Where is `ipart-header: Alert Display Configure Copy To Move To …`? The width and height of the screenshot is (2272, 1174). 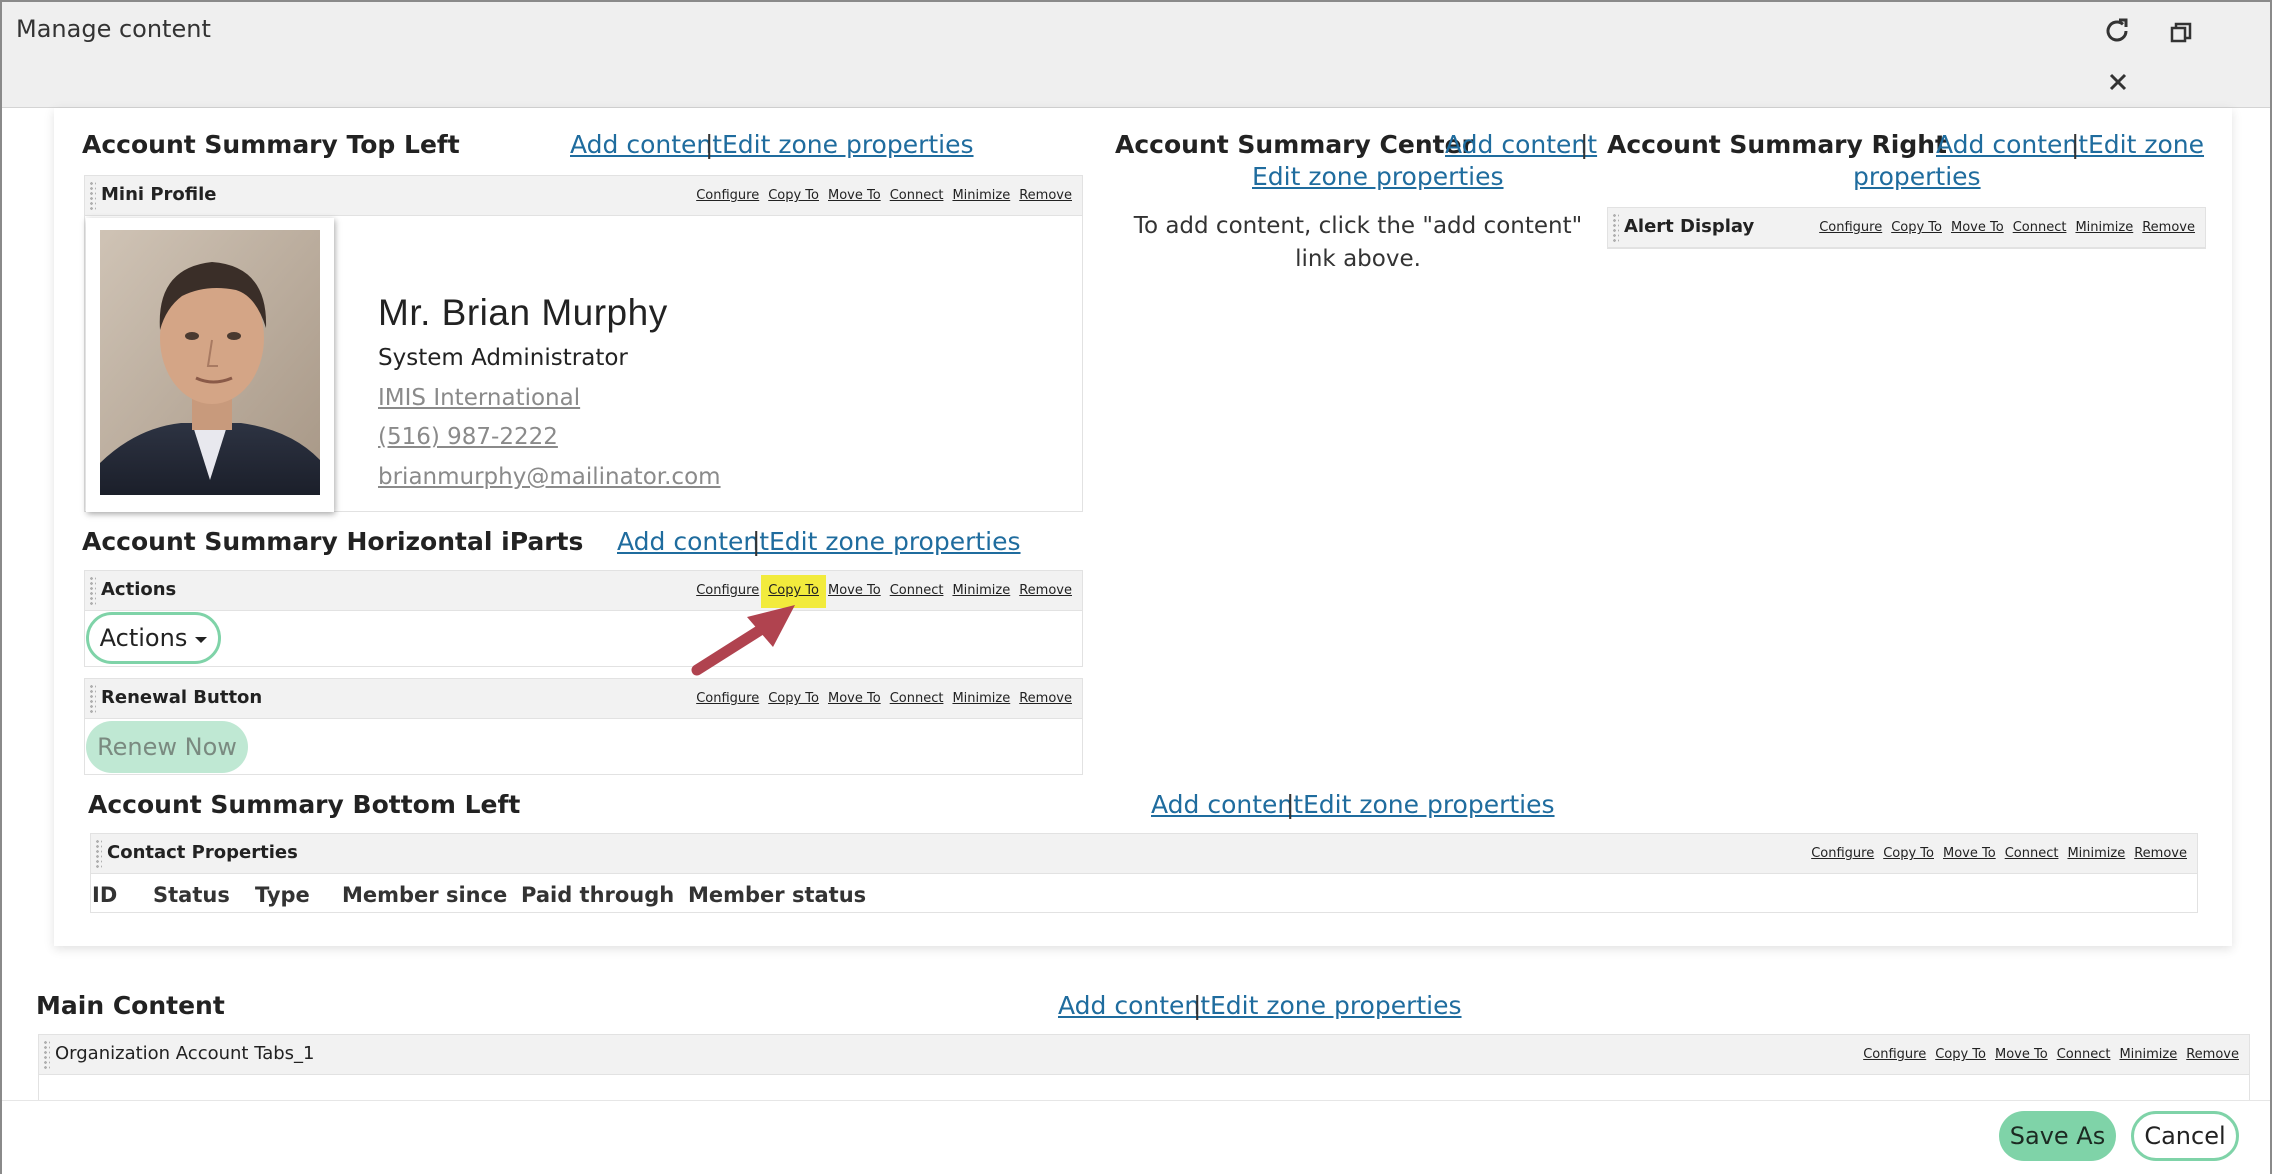
ipart-header: Alert Display Configure Copy To Move To … is located at coordinates (1906, 228).